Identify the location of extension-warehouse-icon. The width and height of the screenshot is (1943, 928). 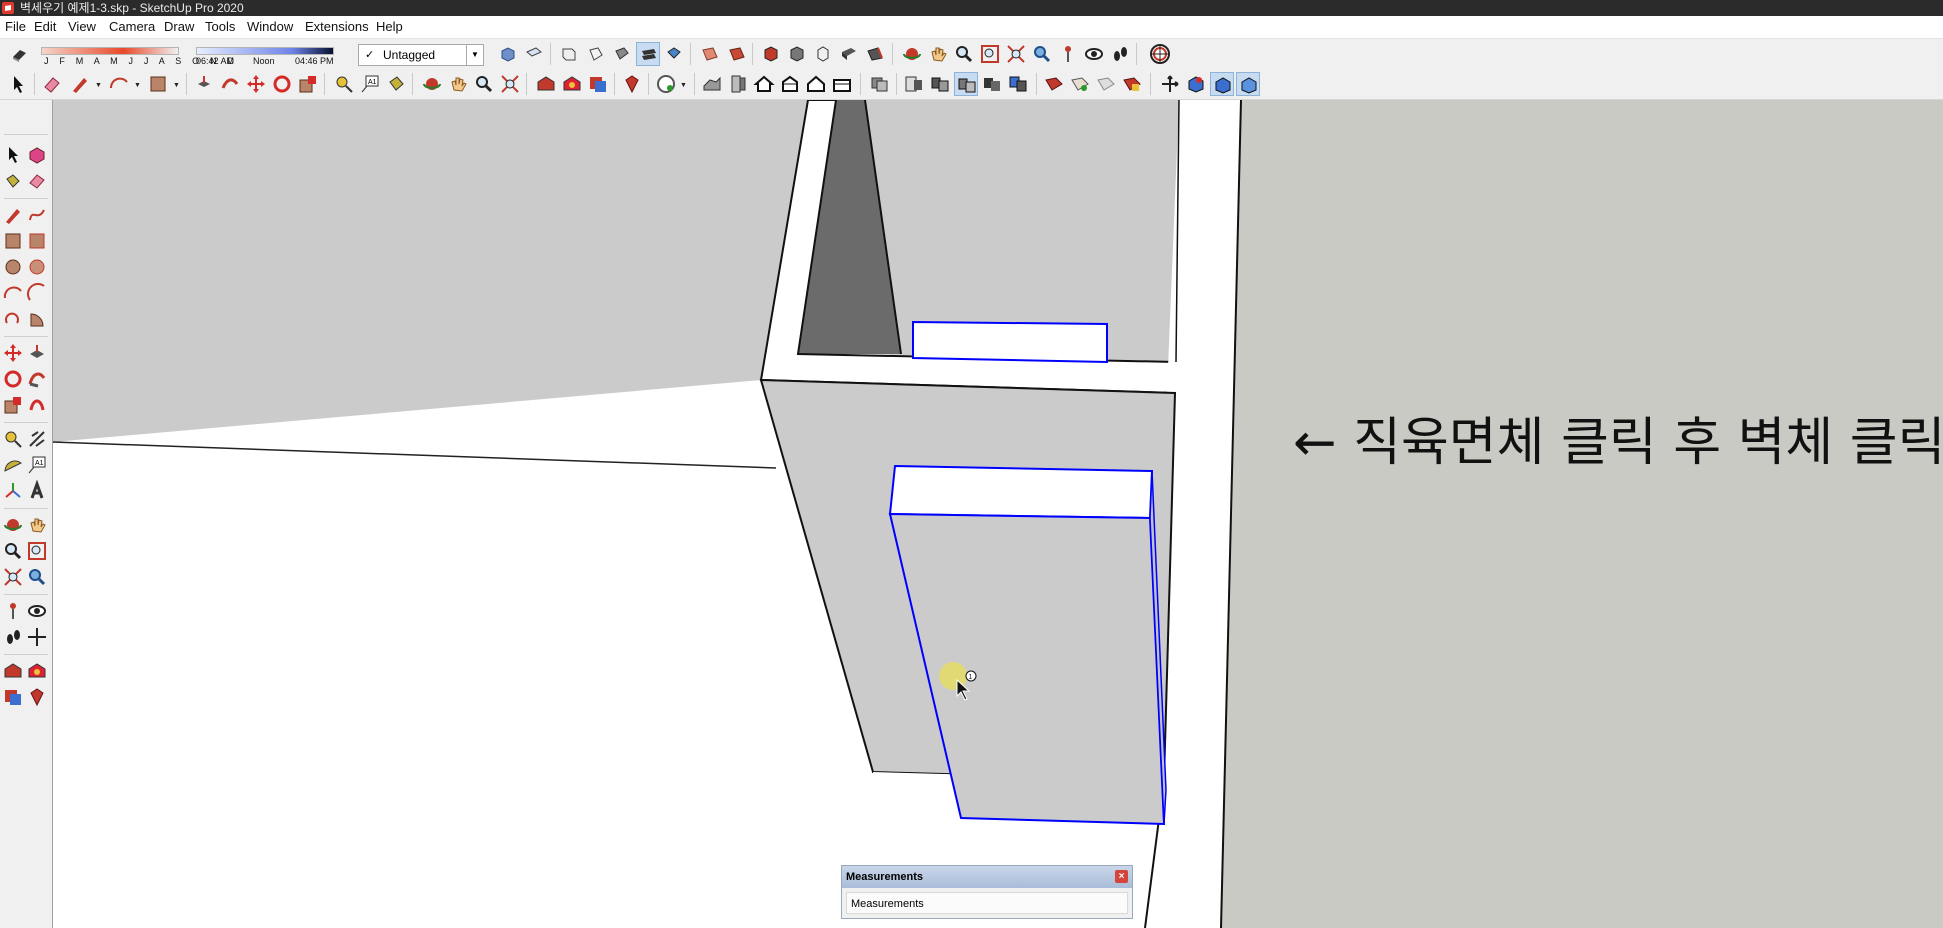
(572, 84).